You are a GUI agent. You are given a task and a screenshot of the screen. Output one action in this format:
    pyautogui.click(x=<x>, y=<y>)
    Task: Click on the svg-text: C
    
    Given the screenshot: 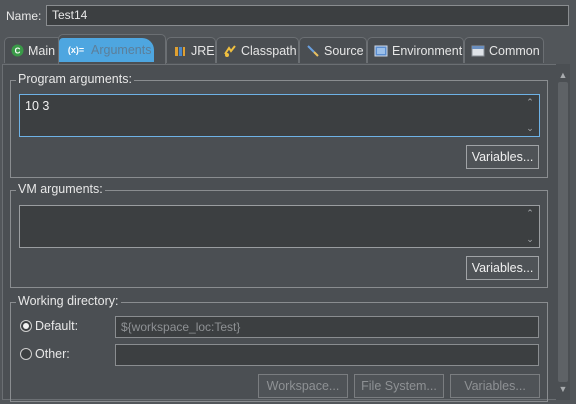 What is the action you would take?
    pyautogui.click(x=18, y=51)
    